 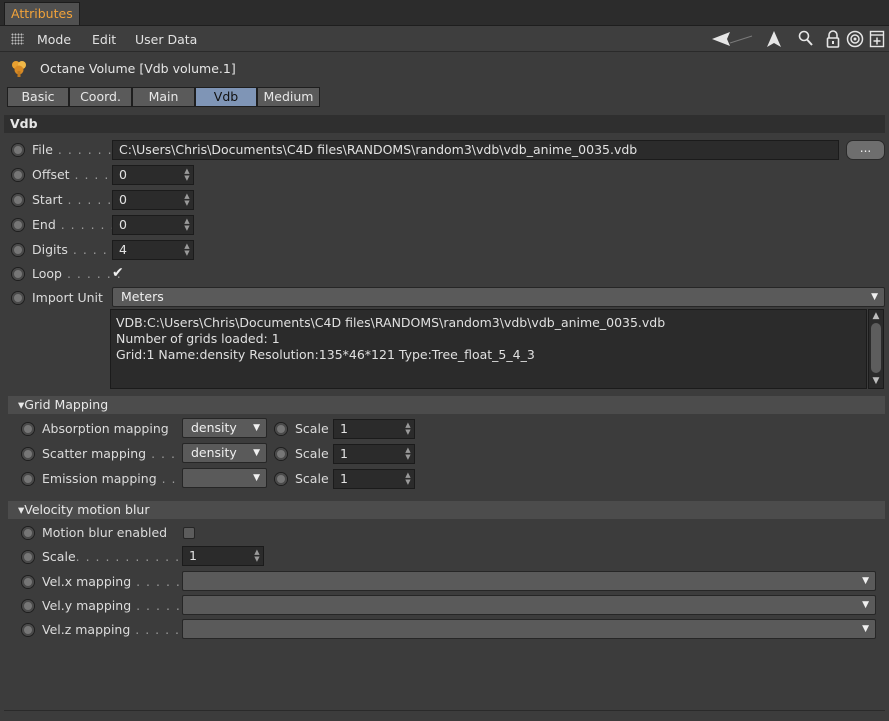 I want to click on end-input: 0 ▲ ▼, so click(x=153, y=225).